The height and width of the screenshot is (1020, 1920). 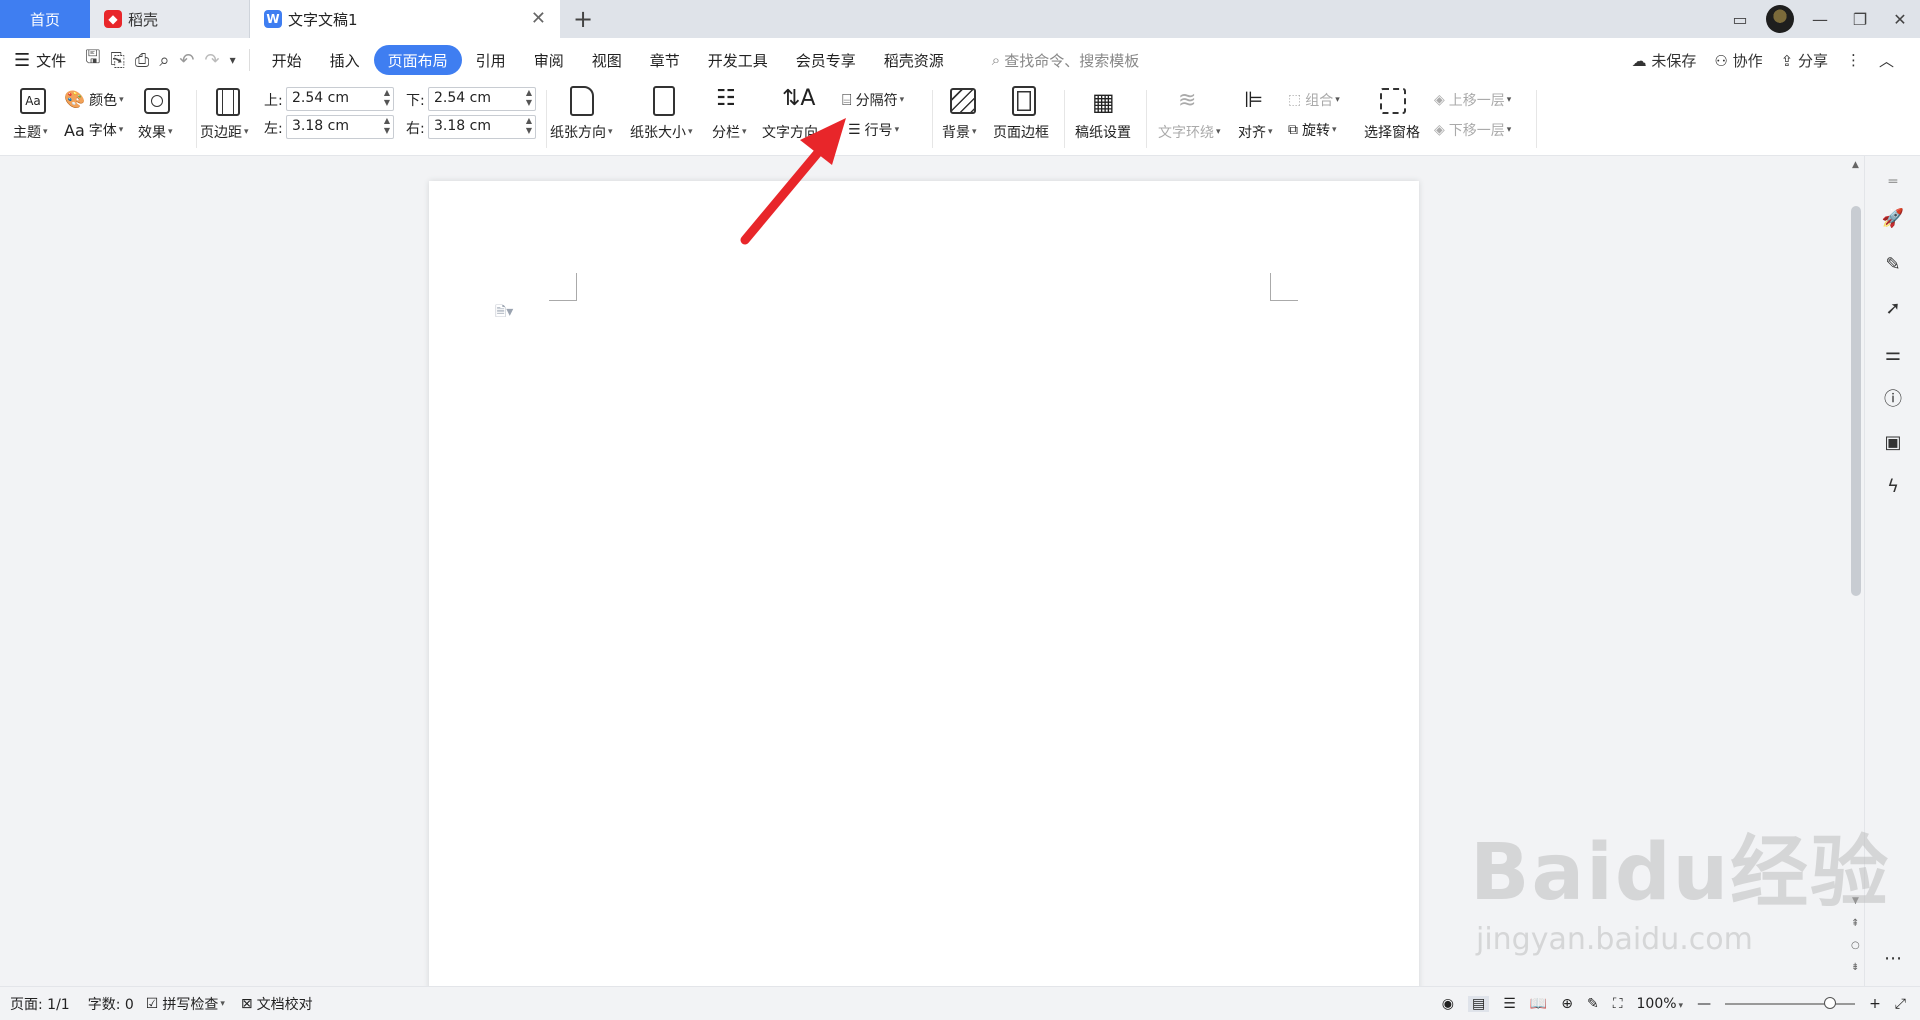 I want to click on sidebar-handle-icon: ═, so click(x=1893, y=182).